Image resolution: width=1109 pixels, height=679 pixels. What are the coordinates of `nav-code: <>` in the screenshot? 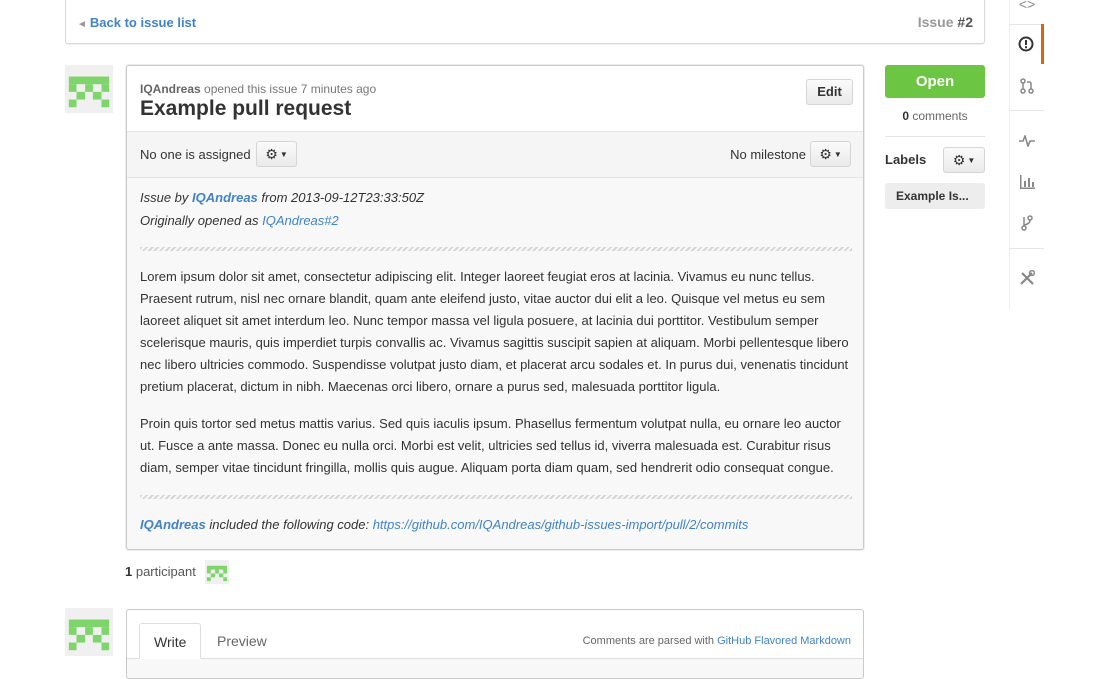 It's located at (1027, 12).